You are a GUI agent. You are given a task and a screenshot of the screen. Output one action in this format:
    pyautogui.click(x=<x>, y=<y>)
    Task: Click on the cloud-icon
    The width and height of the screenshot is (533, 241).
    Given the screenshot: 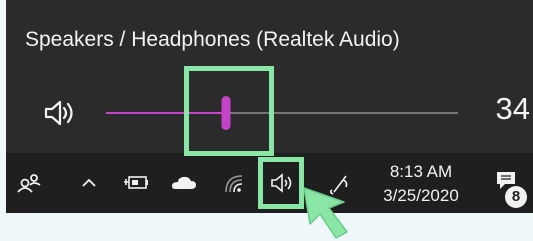 What is the action you would take?
    pyautogui.click(x=183, y=183)
    